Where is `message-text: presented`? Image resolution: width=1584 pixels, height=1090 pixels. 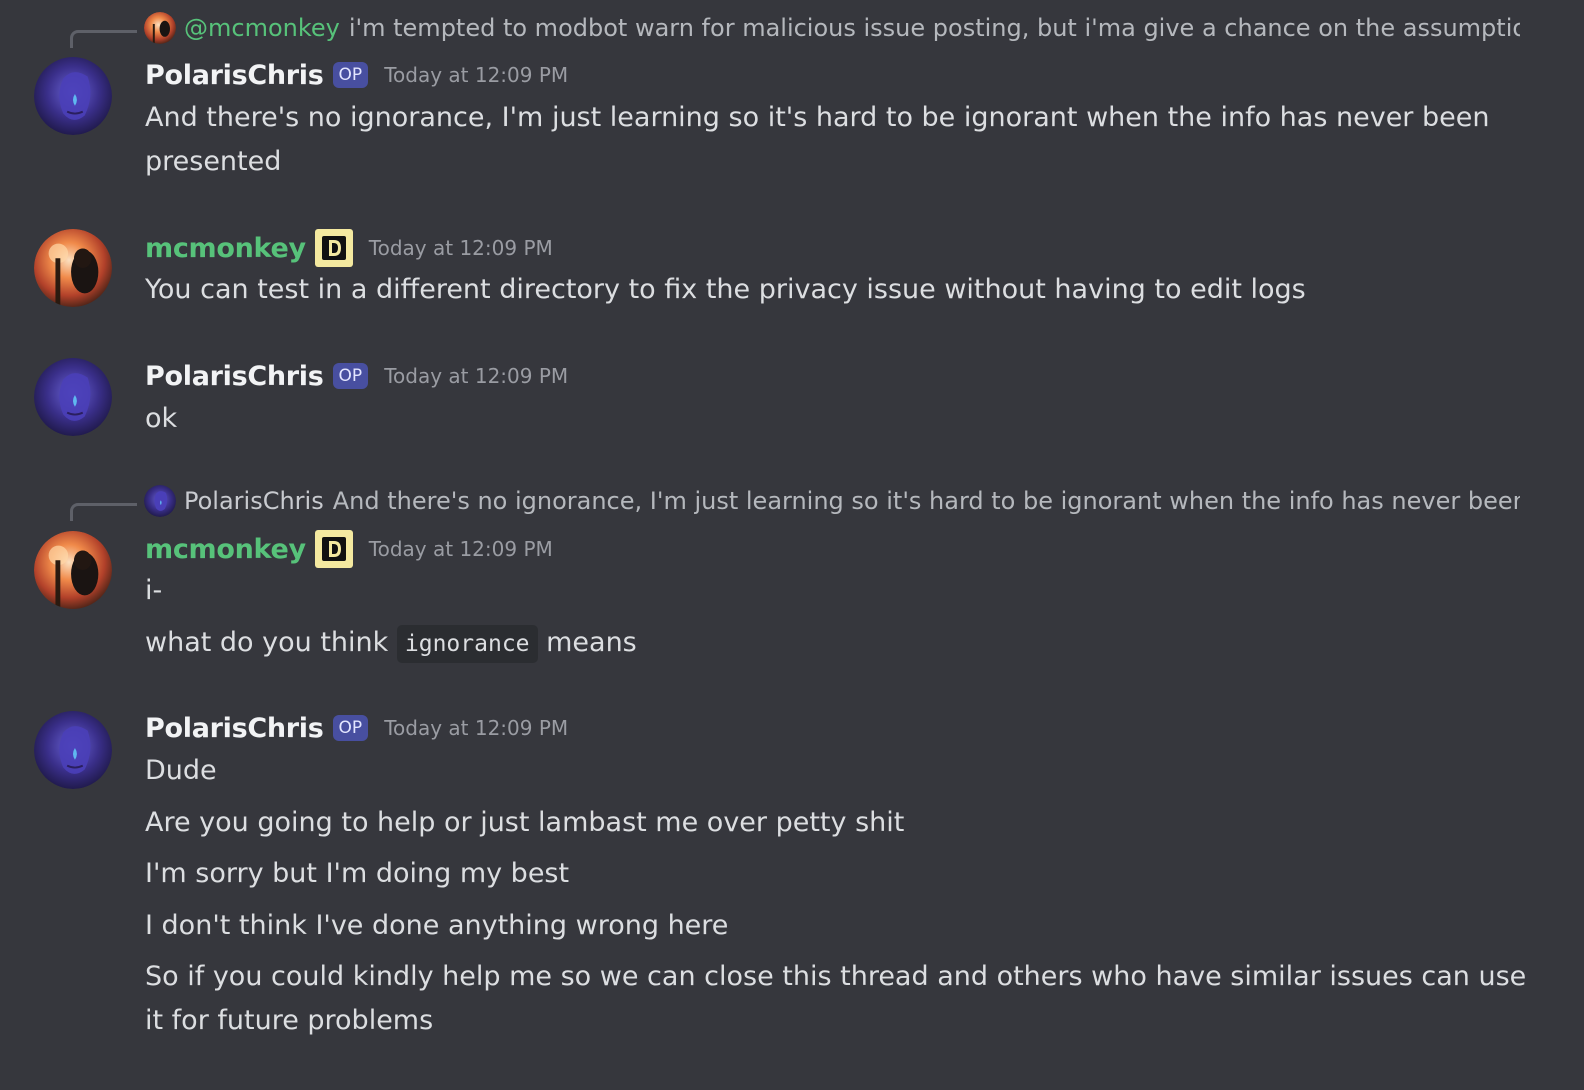 message-text: presented is located at coordinates (213, 161).